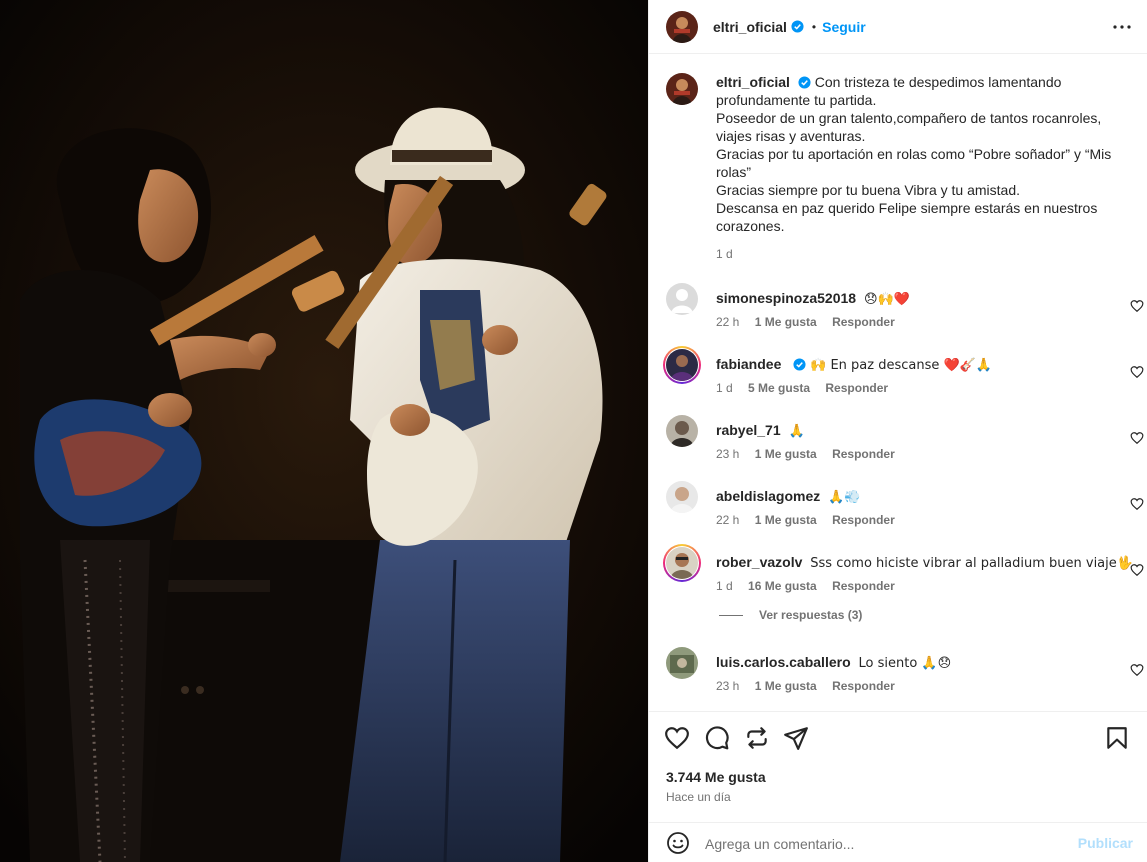  Describe the element at coordinates (898, 766) in the screenshot. I see `post-actions: 3.744 Me gusta Hace un día` at that location.